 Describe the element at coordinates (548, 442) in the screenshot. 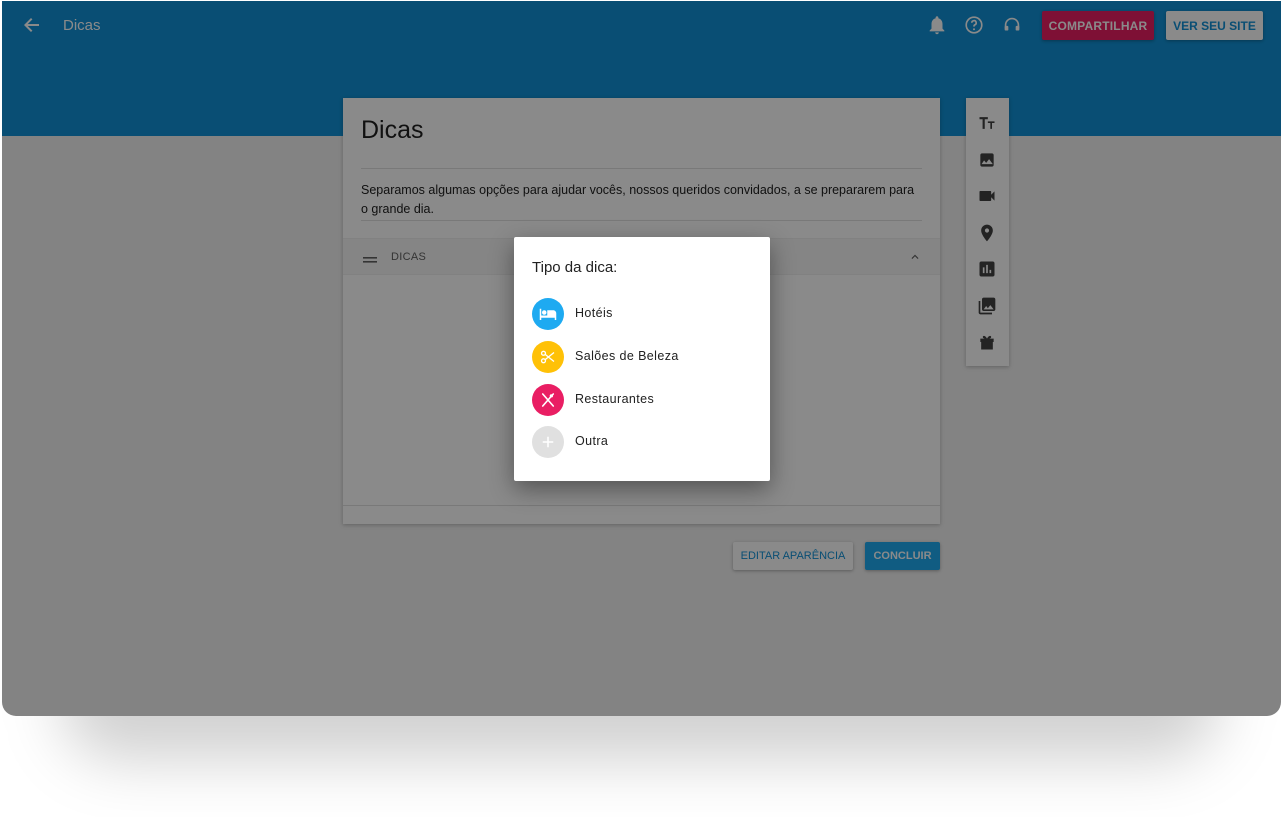

I see `plus-icon` at that location.